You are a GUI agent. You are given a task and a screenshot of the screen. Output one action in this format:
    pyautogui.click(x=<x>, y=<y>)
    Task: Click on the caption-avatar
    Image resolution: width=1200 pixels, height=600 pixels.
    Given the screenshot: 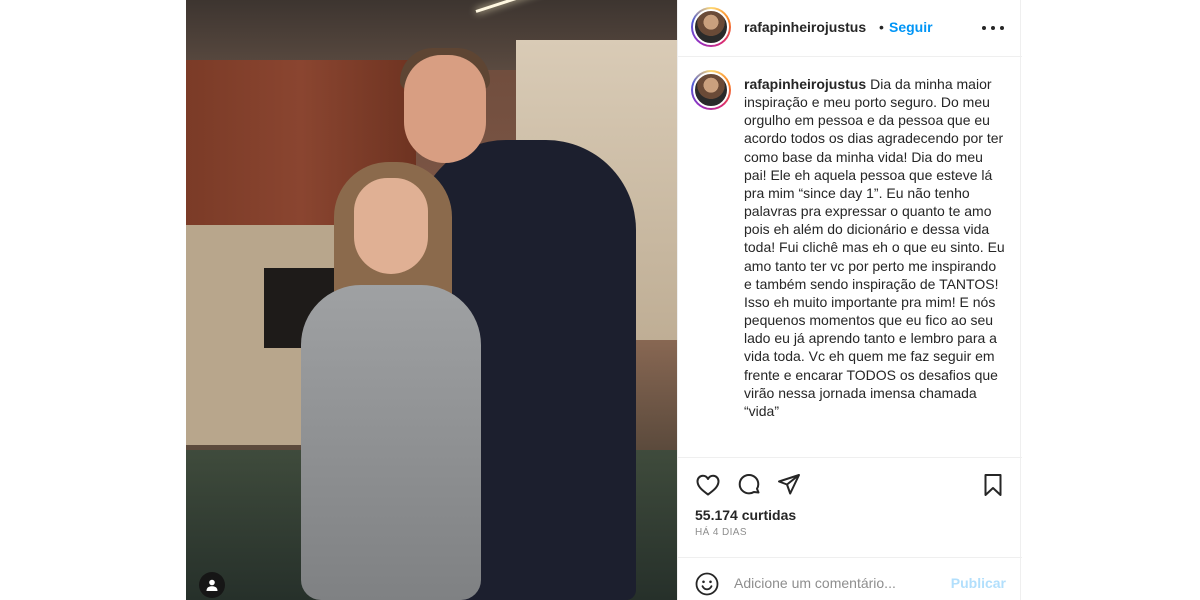 What is the action you would take?
    pyautogui.click(x=711, y=90)
    